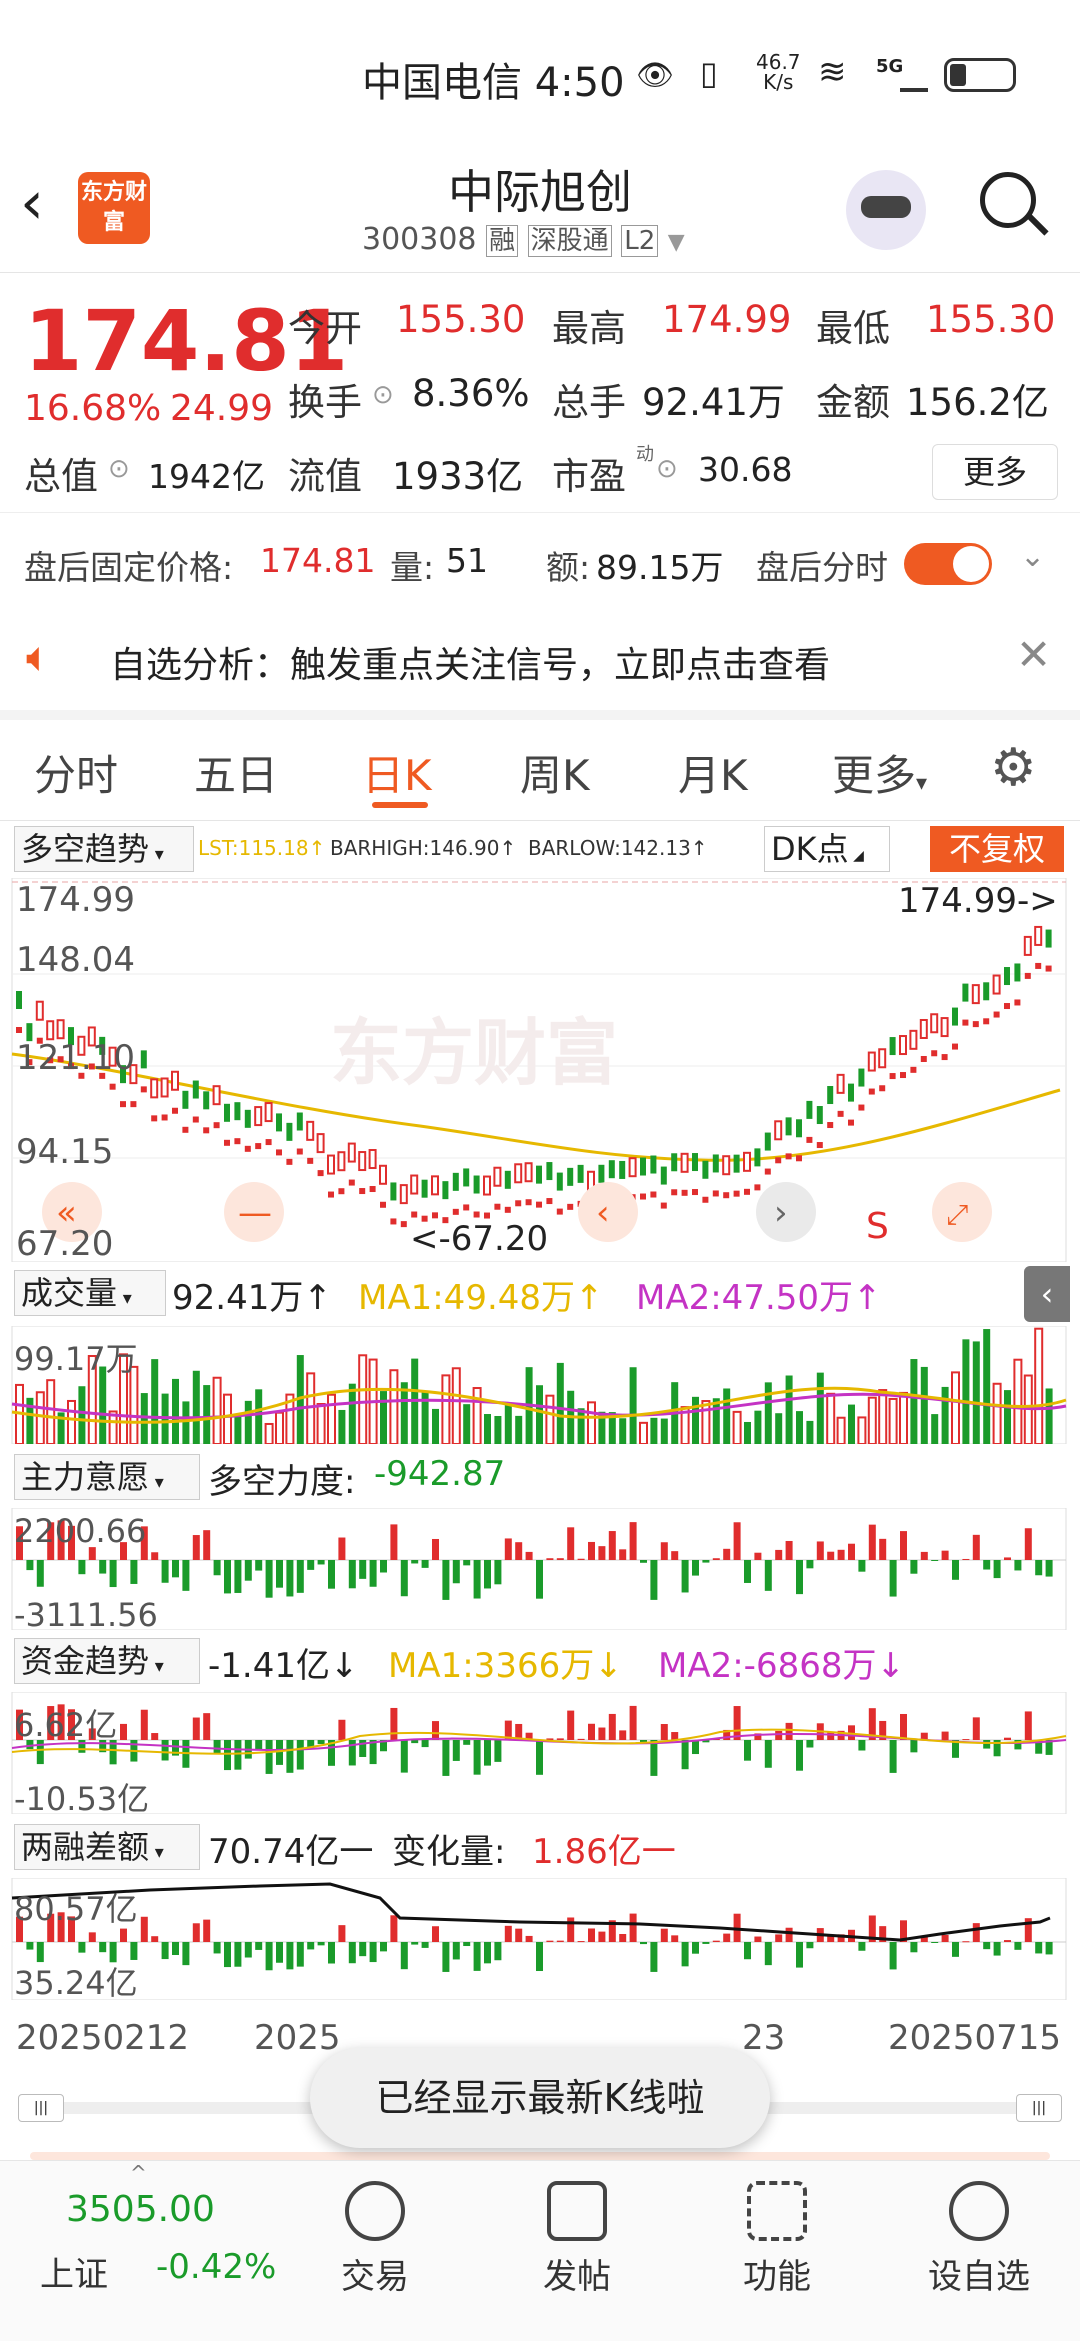 The width and height of the screenshot is (1080, 2341). I want to click on tag-connect: 深股通, so click(569, 241).